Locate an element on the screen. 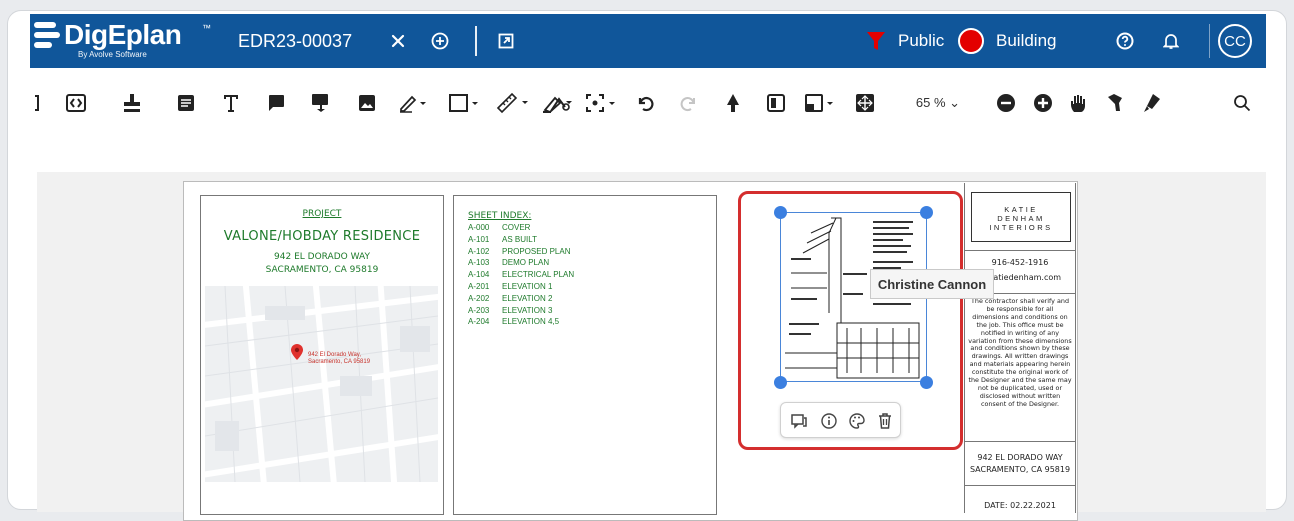  notifications-button is located at coordinates (1171, 41).